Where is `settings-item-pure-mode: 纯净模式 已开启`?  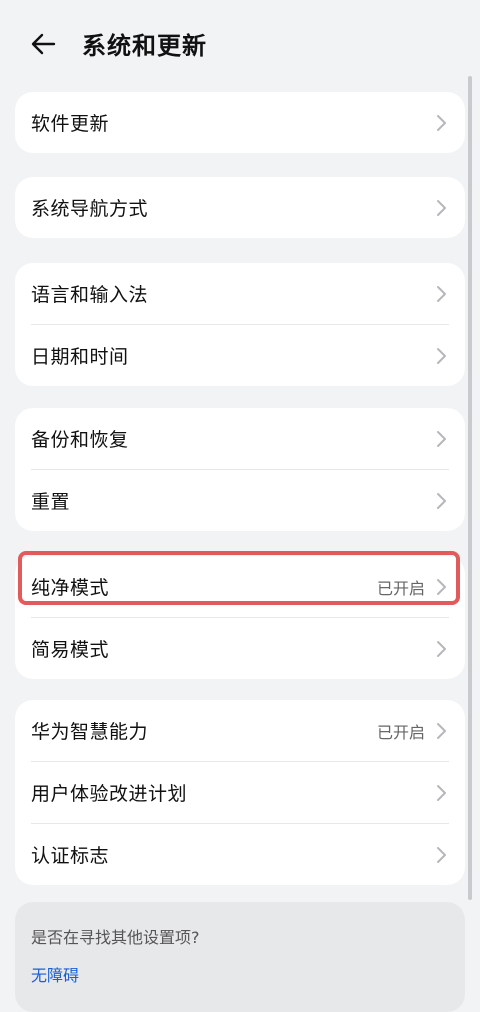 settings-item-pure-mode: 纯净模式 已开启 is located at coordinates (240, 586).